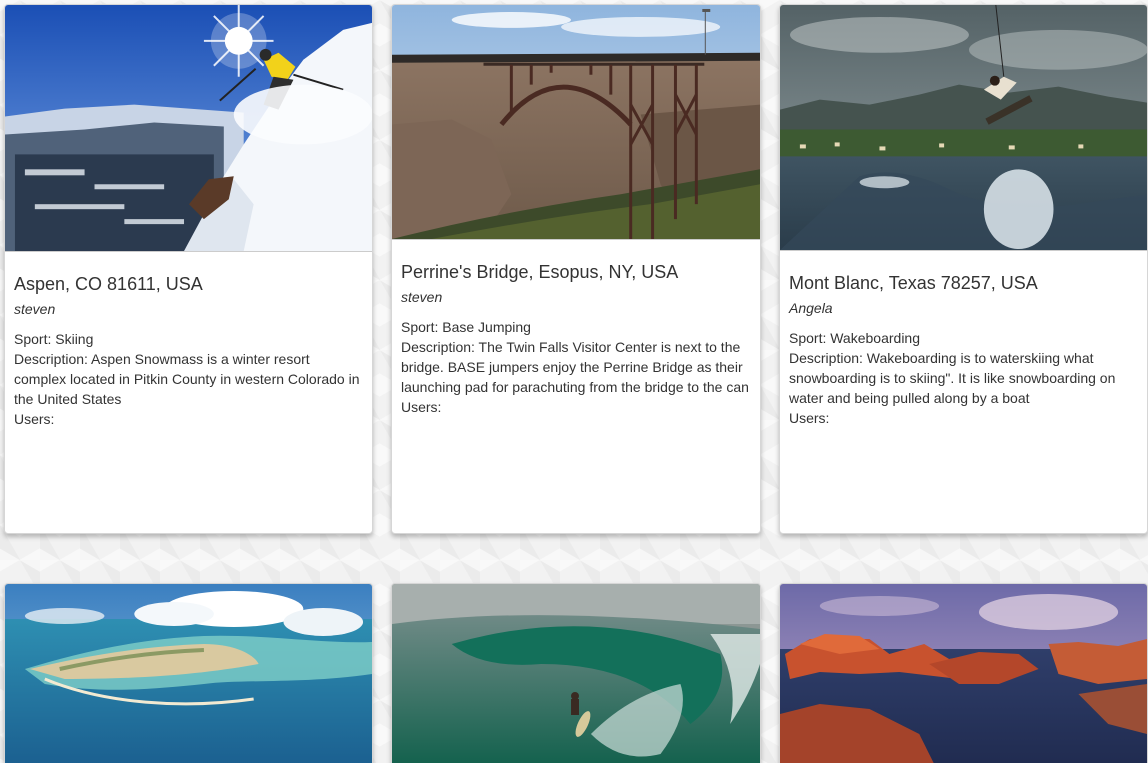 The height and width of the screenshot is (763, 1148). Describe the element at coordinates (188, 128) in the screenshot. I see `skiing-photo` at that location.